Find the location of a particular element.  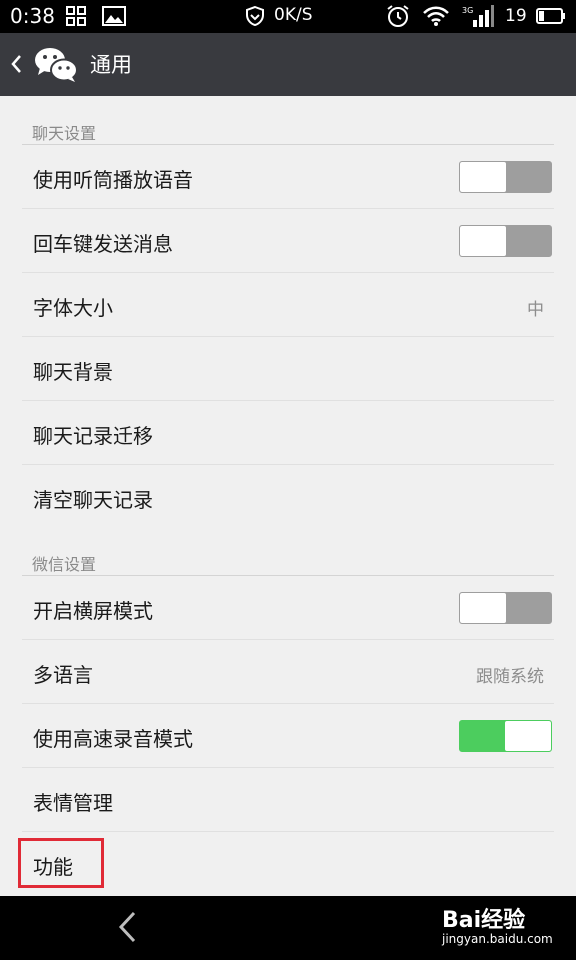

signal-3g-icon: 3G is located at coordinates (478, 16).